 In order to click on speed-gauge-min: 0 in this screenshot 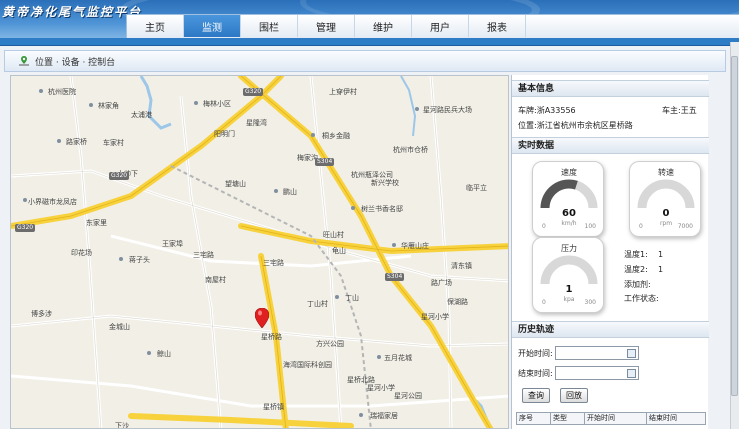, I will do `click(544, 226)`.